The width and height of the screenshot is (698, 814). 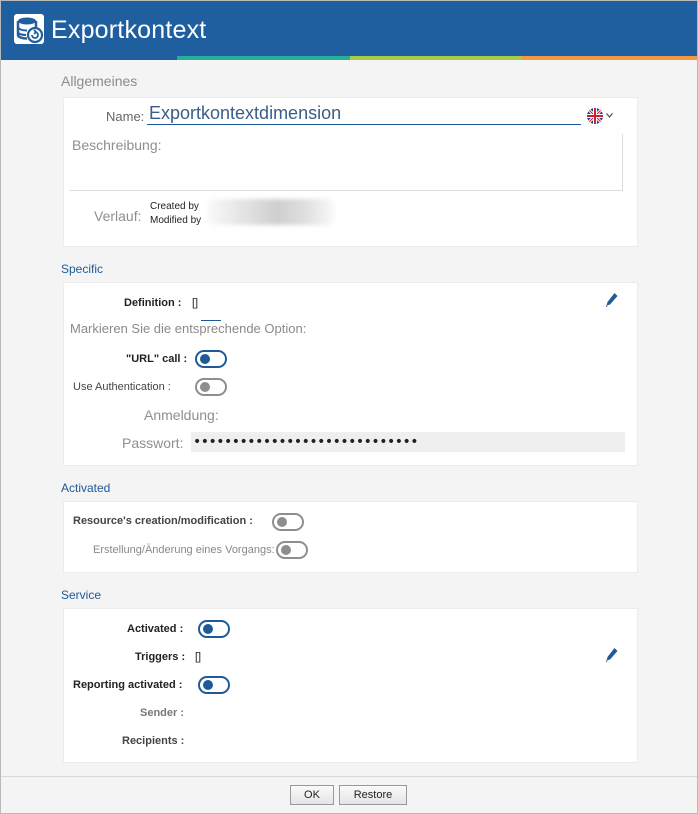 I want to click on window-title: Exportkontext, so click(x=129, y=30).